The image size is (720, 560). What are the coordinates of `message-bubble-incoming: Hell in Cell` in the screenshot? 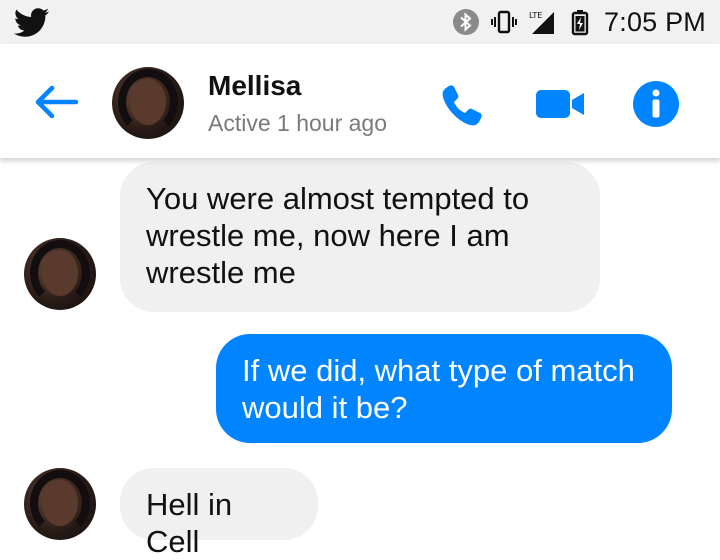 It's located at (219, 513).